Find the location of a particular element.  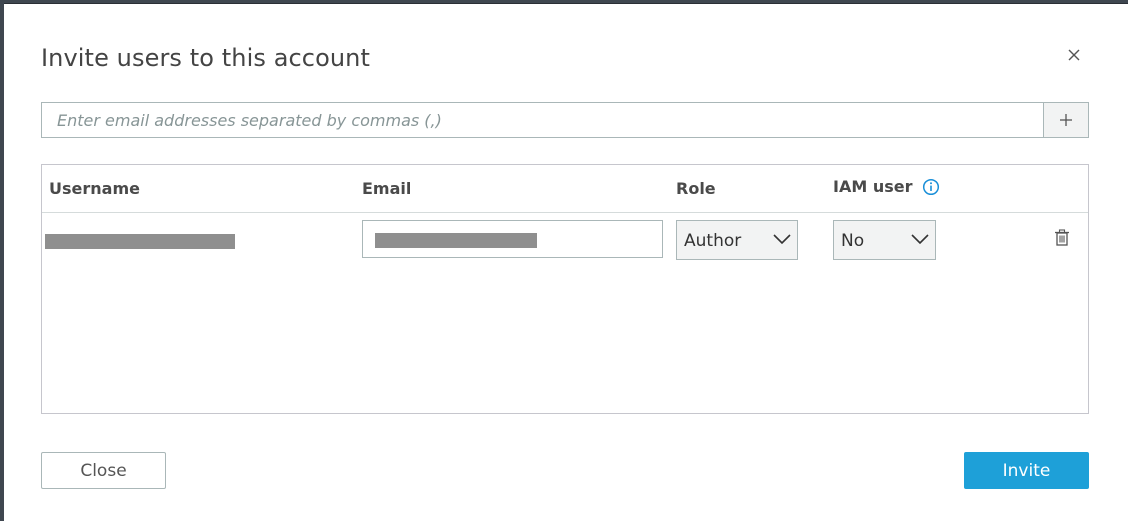

role-select: Author is located at coordinates (737, 240).